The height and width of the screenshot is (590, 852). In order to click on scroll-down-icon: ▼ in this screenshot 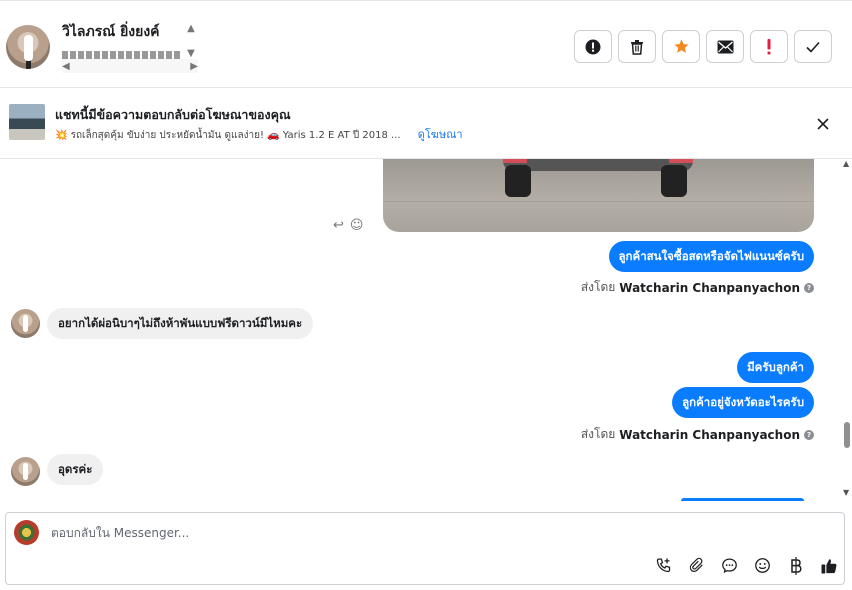, I will do `click(191, 53)`.